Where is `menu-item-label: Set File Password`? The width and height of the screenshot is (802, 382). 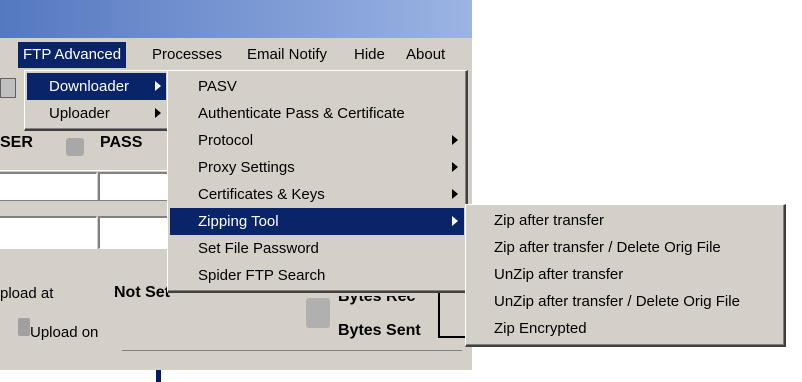
menu-item-label: Set File Password is located at coordinates (258, 248).